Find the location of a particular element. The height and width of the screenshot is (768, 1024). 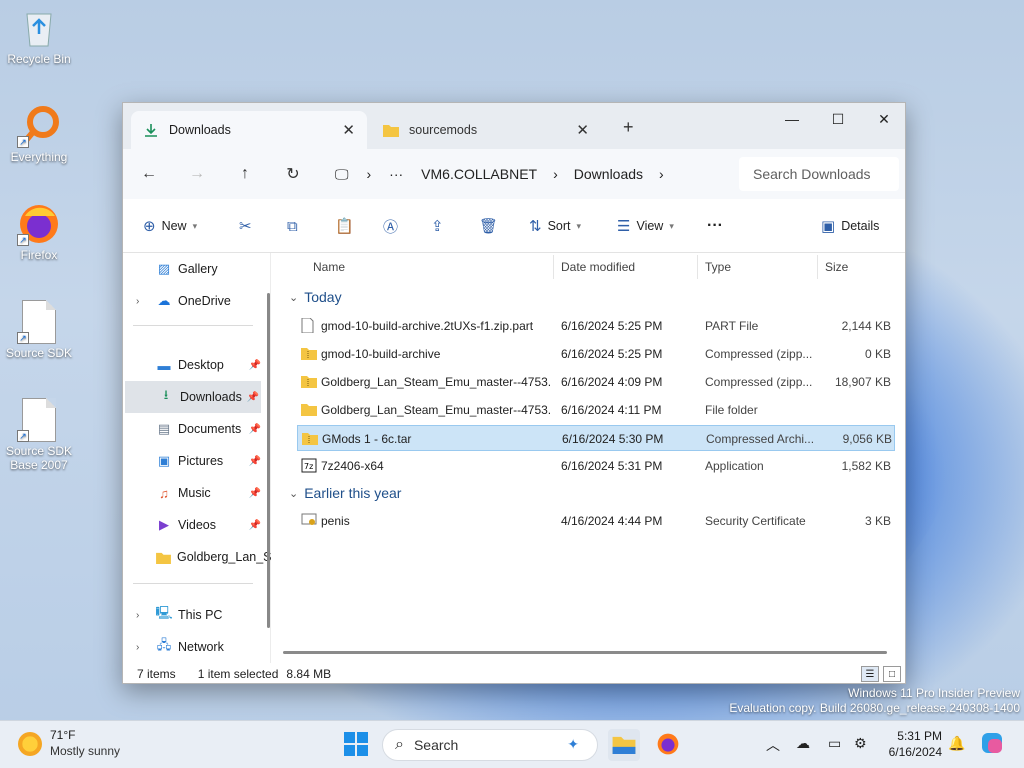

everything-search-icon: ↗ is located at coordinates (39, 126).